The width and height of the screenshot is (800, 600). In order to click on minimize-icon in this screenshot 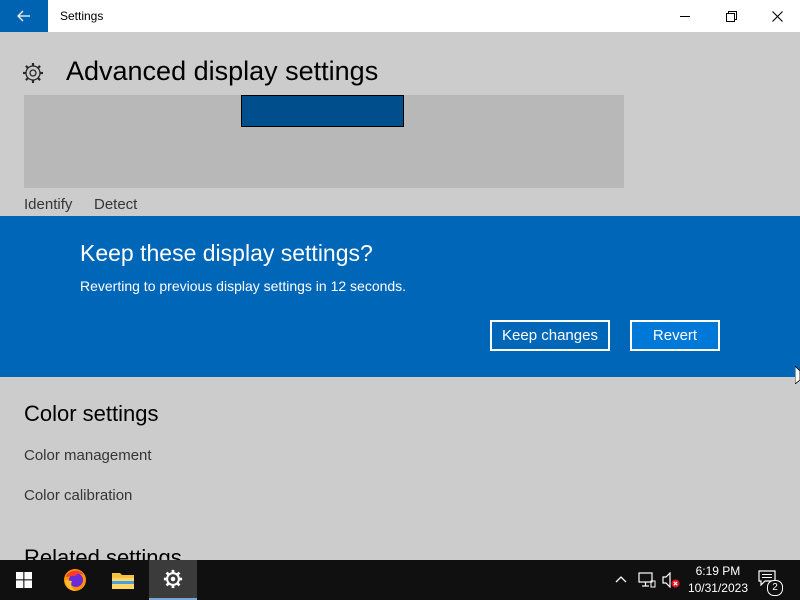, I will do `click(685, 16)`.